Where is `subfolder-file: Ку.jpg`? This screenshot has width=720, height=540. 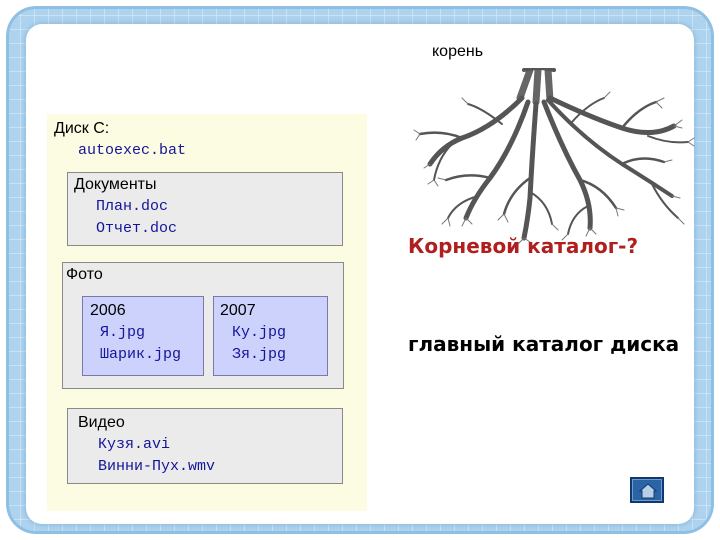 subfolder-file: Ку.jpg is located at coordinates (259, 332).